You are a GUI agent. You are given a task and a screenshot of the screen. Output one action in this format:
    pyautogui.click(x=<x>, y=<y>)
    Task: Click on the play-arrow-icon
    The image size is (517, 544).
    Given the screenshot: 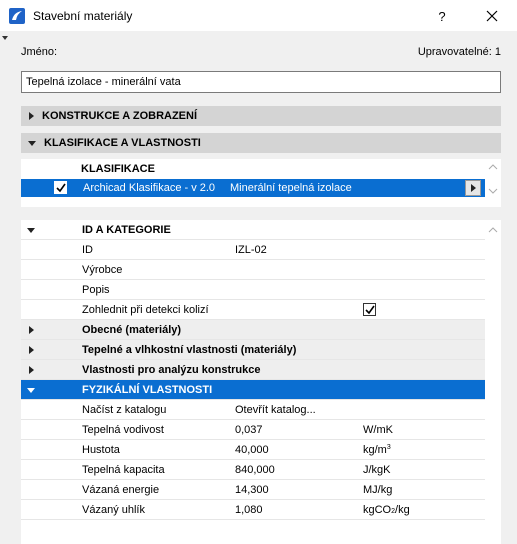 What is the action you would take?
    pyautogui.click(x=473, y=188)
    